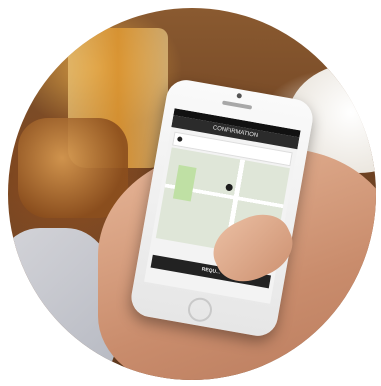 The width and height of the screenshot is (381, 386). What do you see at coordinates (200, 309) in the screenshot?
I see `home-button` at bounding box center [200, 309].